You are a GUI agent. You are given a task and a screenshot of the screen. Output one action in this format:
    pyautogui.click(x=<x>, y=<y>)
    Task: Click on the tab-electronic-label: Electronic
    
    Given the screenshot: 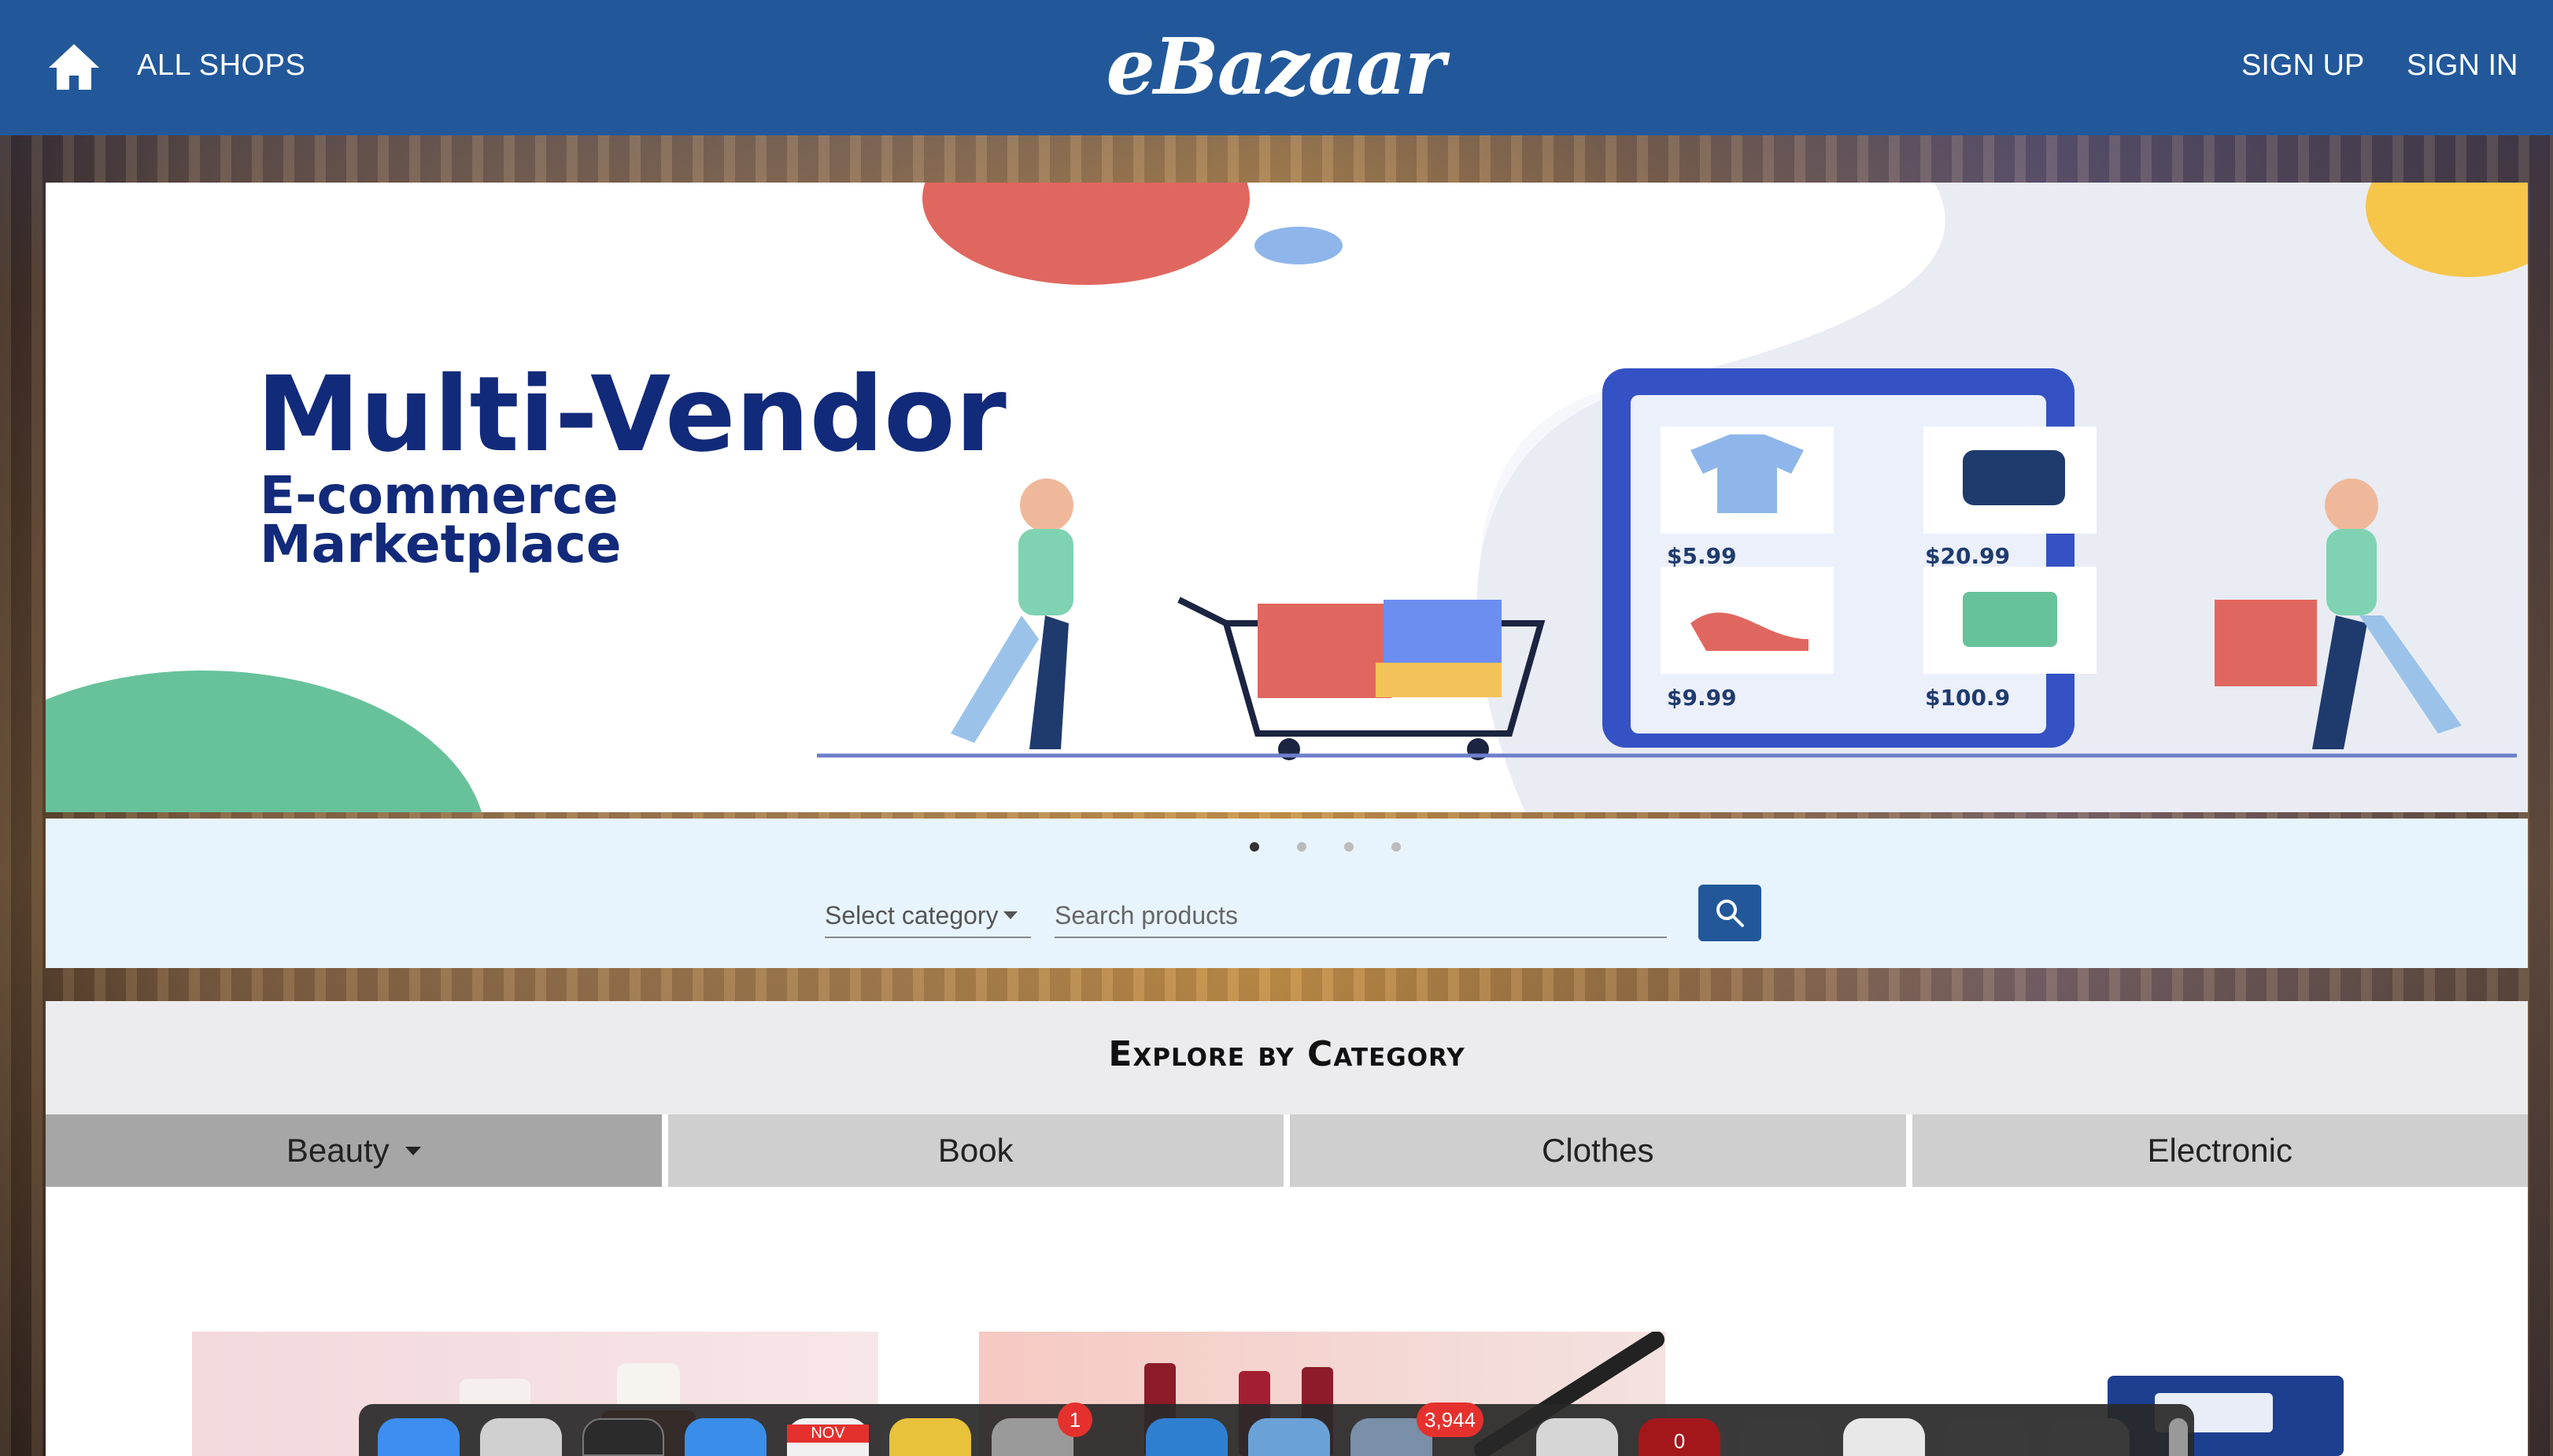 What is the action you would take?
    pyautogui.click(x=2220, y=1150)
    